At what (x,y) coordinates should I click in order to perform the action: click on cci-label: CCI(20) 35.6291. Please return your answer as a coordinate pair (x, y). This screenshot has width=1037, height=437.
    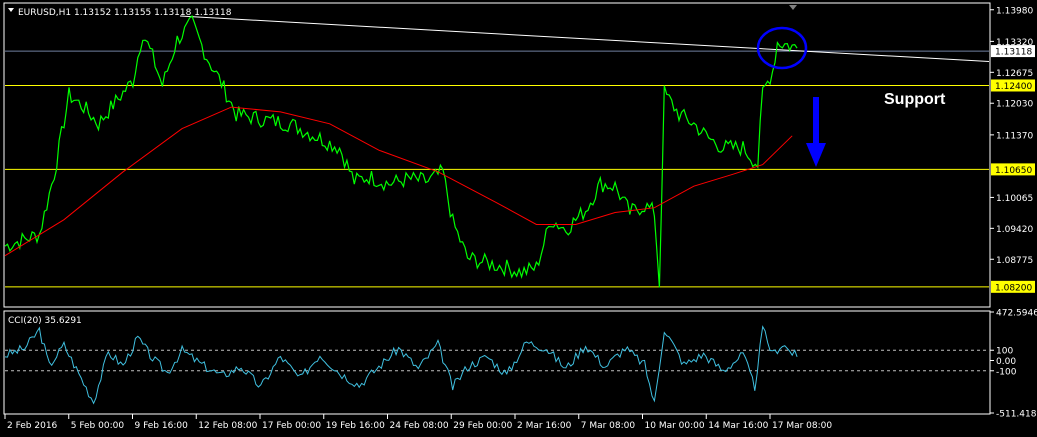
    Looking at the image, I should click on (45, 321).